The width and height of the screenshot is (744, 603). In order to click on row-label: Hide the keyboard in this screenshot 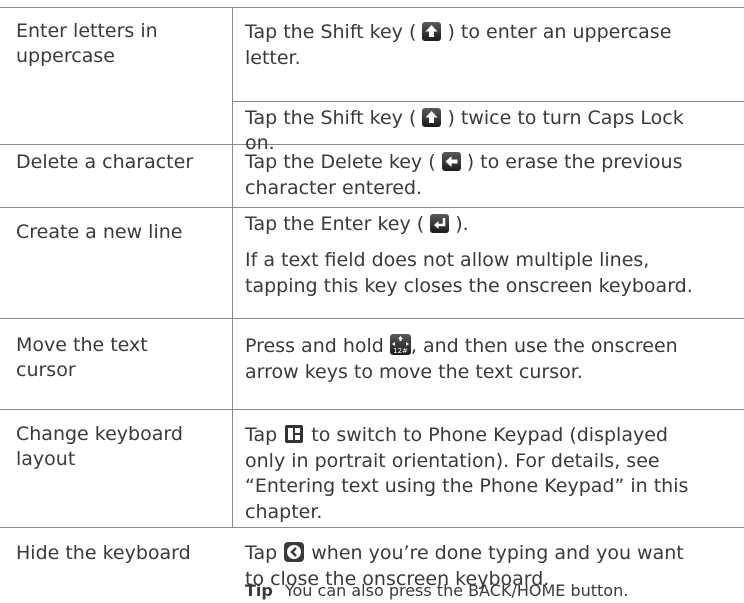, I will do `click(103, 553)`.